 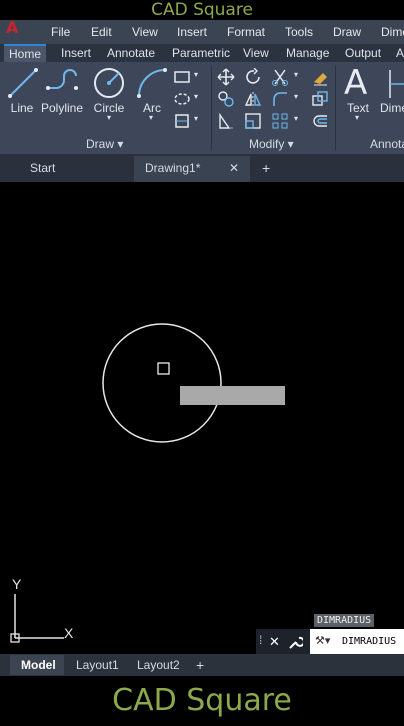 I want to click on menu-view: View, so click(x=145, y=32).